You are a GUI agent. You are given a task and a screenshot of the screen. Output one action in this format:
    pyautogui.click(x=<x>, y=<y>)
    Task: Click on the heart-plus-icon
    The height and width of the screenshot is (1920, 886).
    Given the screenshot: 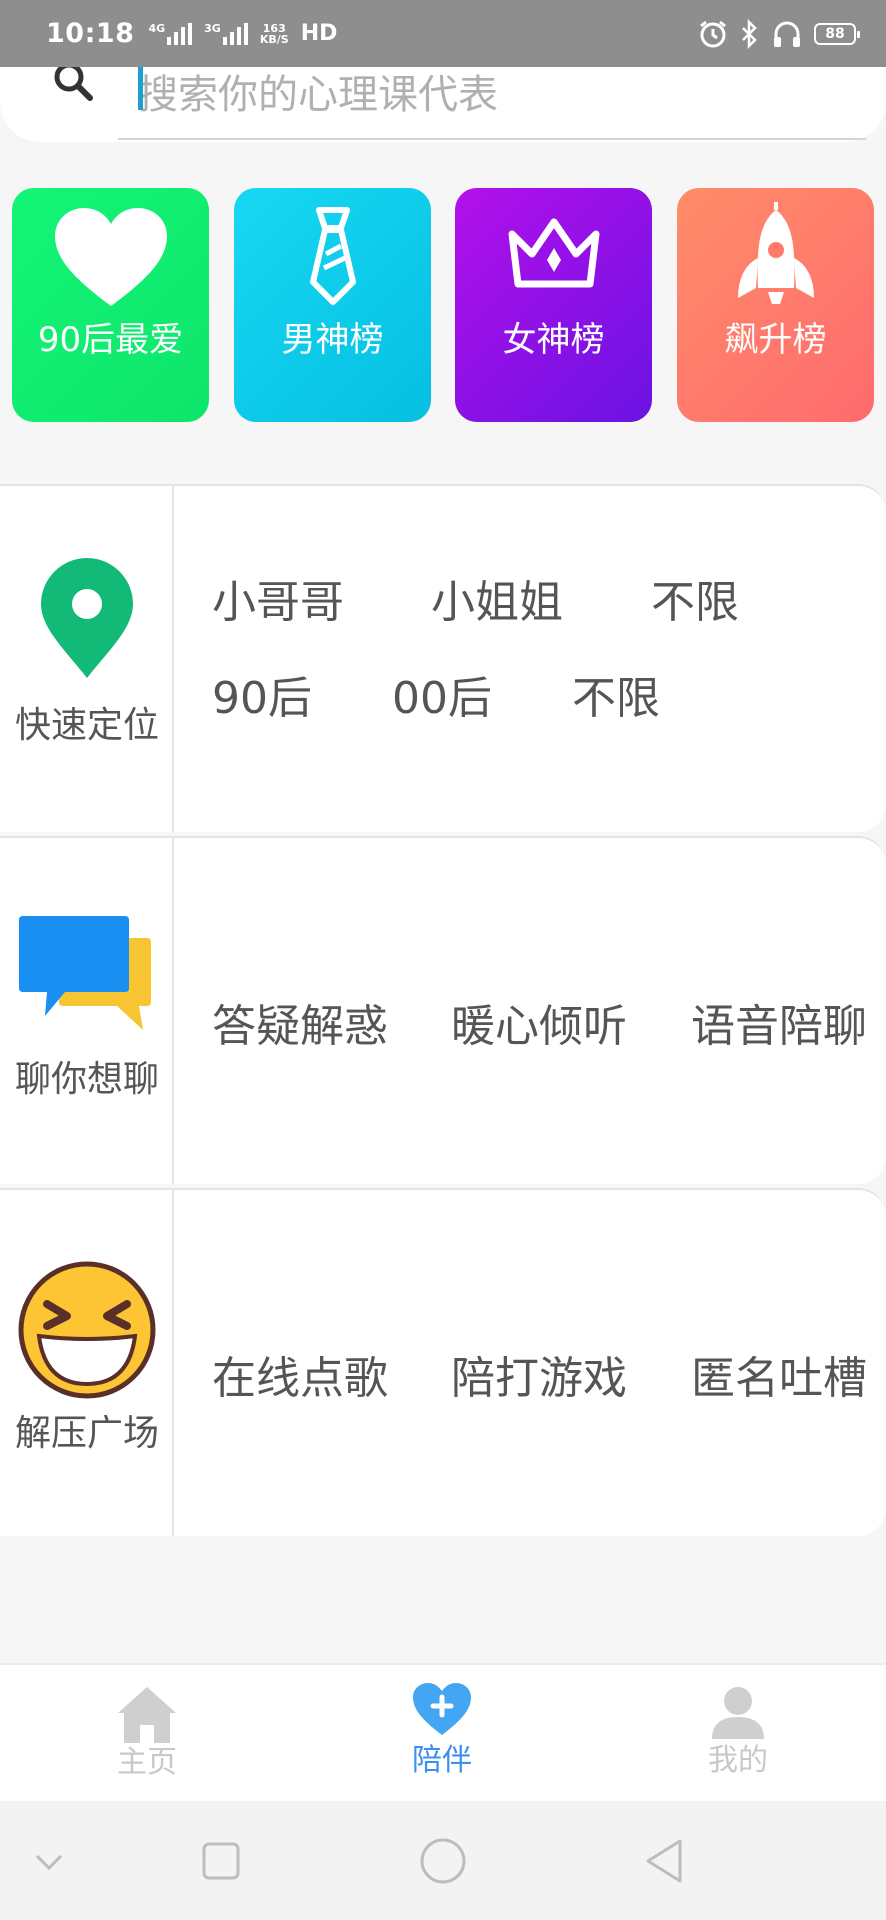 What is the action you would take?
    pyautogui.click(x=442, y=1709)
    